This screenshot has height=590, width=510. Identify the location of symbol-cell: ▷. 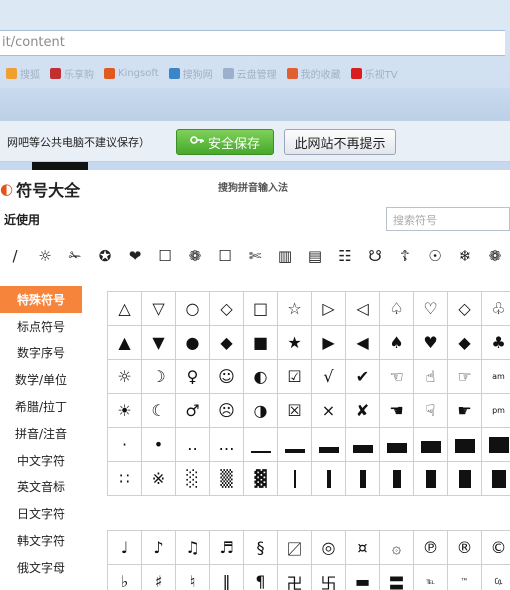
(329, 309).